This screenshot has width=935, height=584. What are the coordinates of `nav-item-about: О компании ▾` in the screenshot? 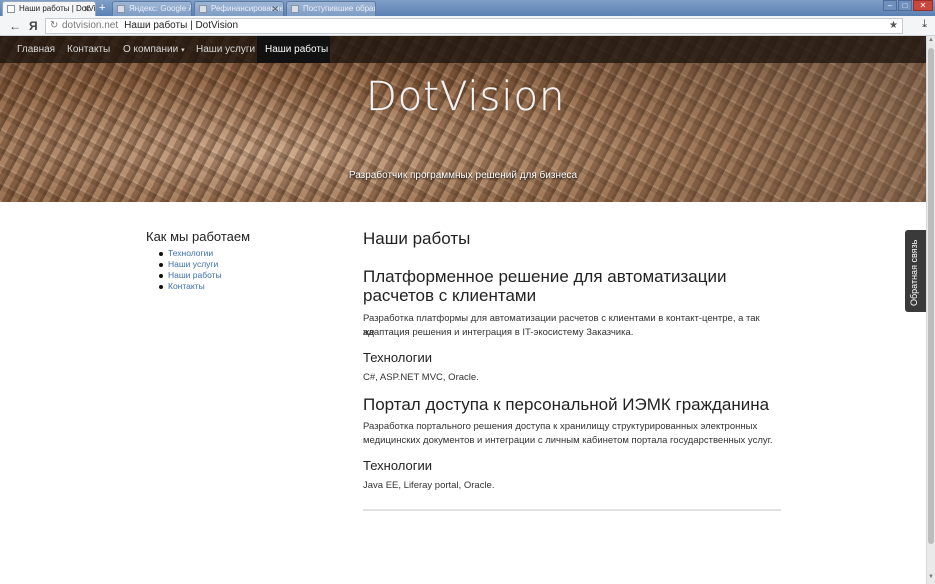 It's located at (154, 49).